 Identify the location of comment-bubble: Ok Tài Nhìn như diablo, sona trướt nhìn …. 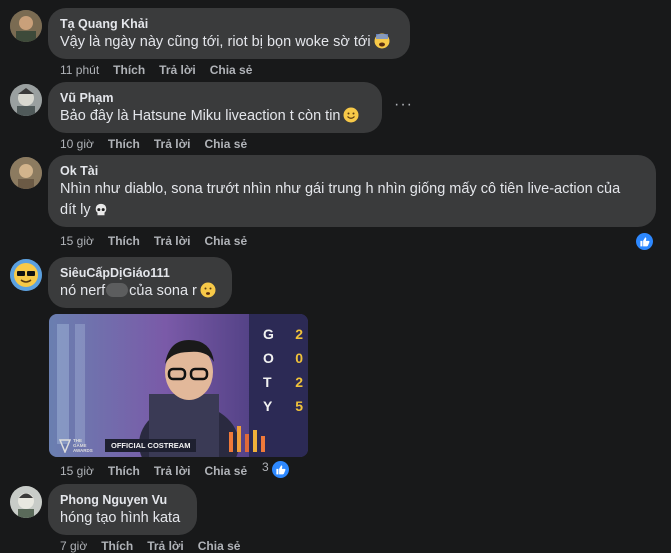
(352, 191).